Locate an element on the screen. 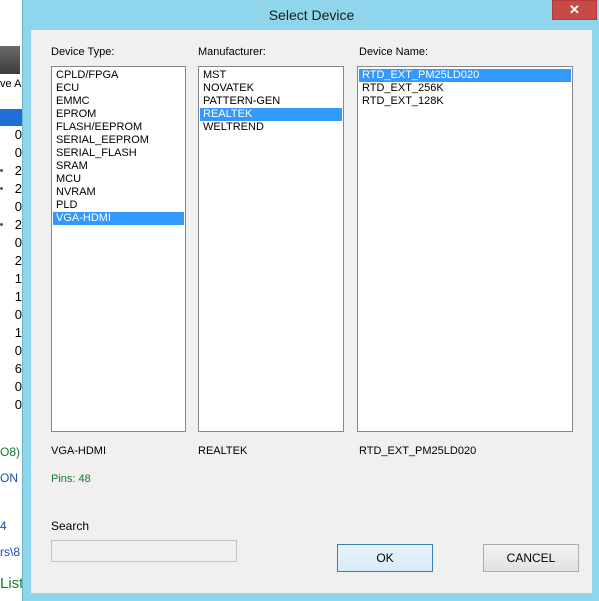  list-item: EPROM is located at coordinates (118, 114).